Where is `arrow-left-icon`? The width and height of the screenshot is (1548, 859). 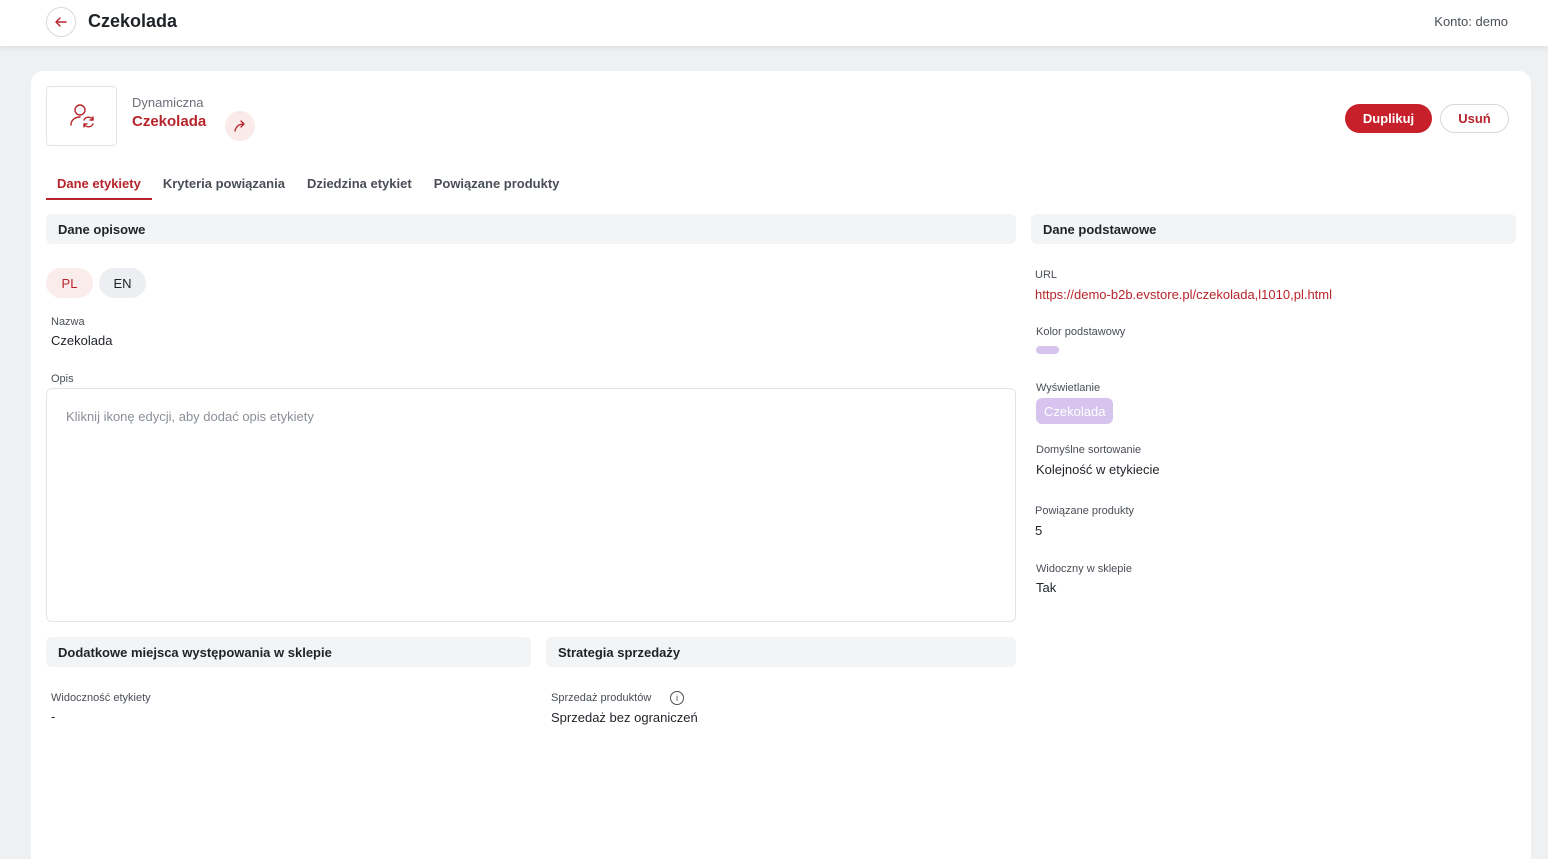 arrow-left-icon is located at coordinates (61, 22).